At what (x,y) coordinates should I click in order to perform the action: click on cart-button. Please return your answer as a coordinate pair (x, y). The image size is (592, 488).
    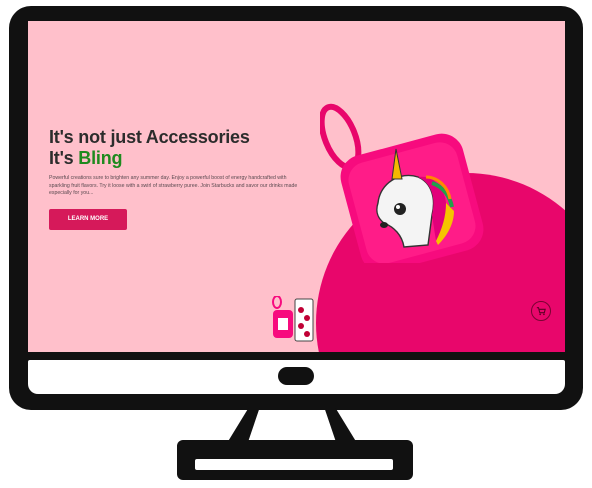
    Looking at the image, I should click on (541, 311).